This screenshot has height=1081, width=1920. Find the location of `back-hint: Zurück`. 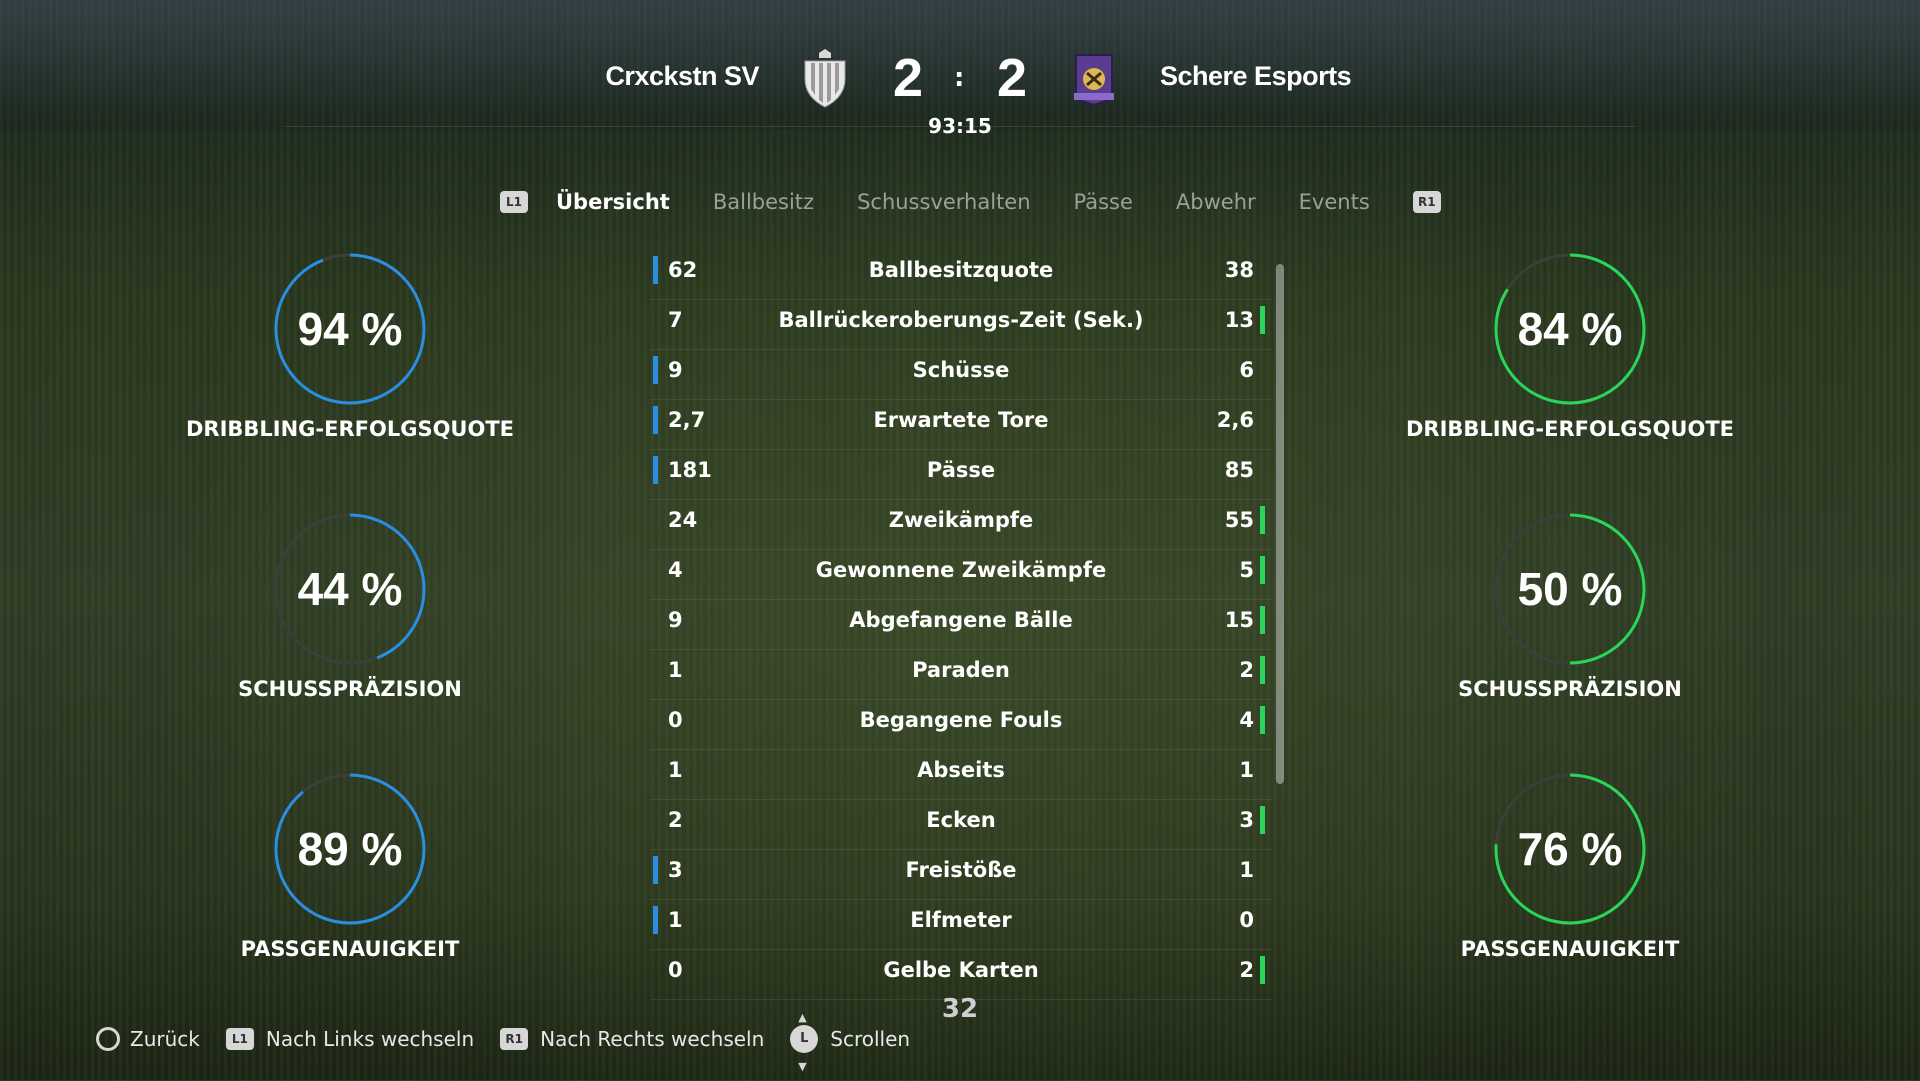

back-hint: Zurück is located at coordinates (148, 1039).